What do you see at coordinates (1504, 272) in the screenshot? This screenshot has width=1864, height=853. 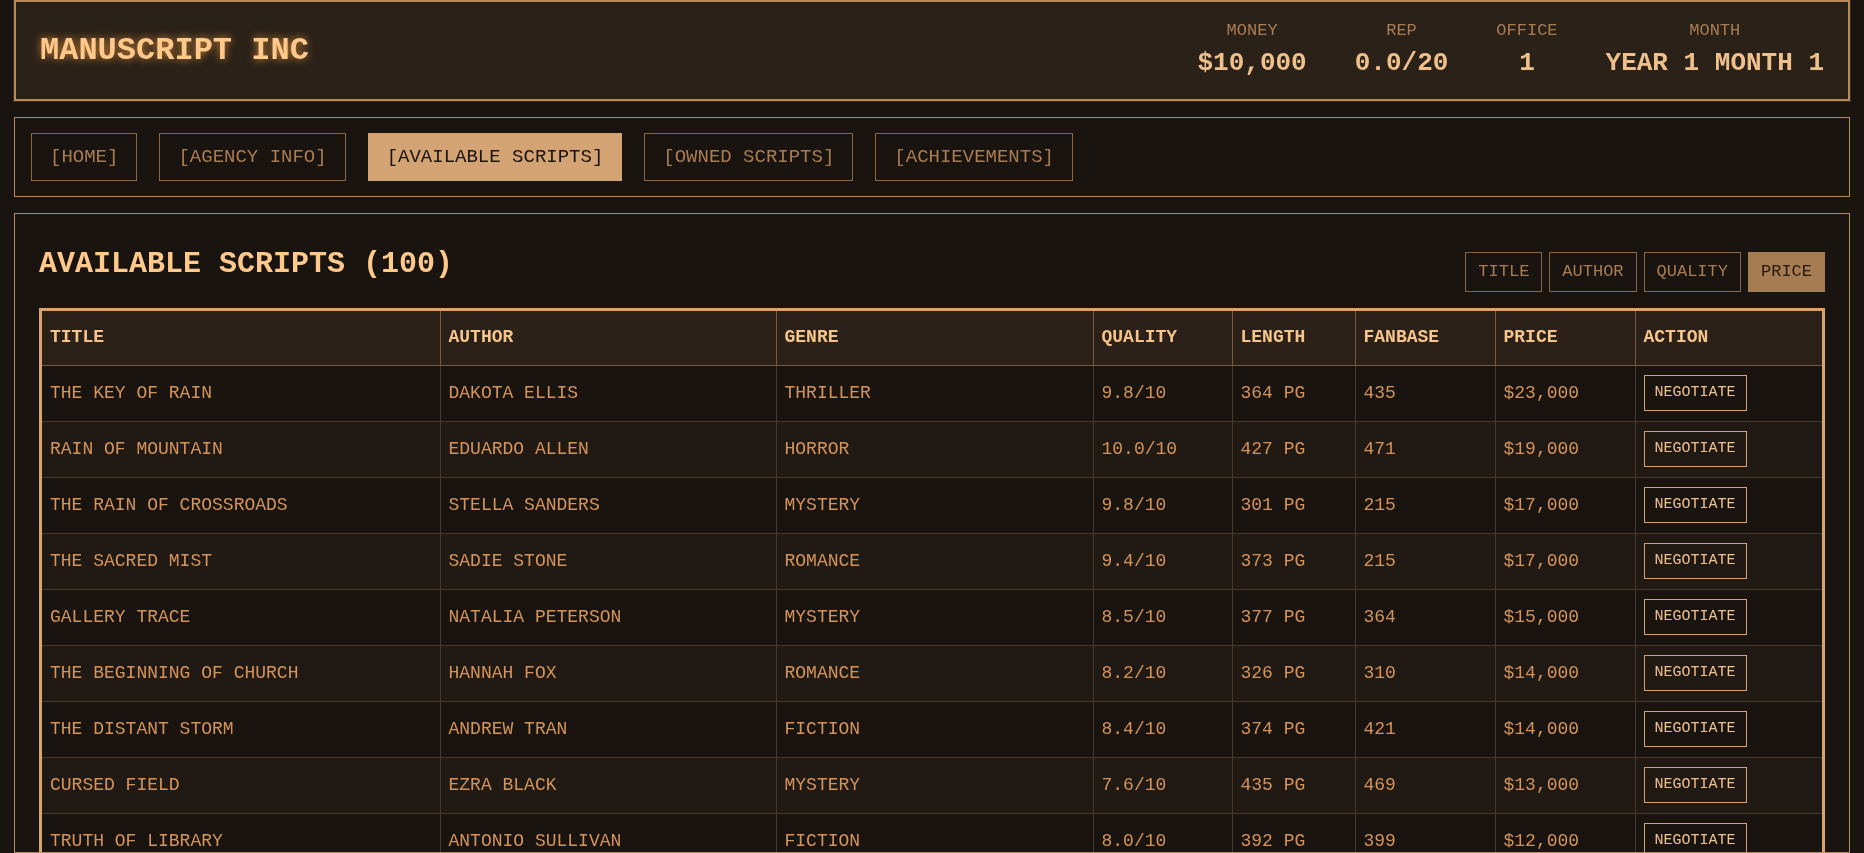 I see `sort-button: TITLE` at bounding box center [1504, 272].